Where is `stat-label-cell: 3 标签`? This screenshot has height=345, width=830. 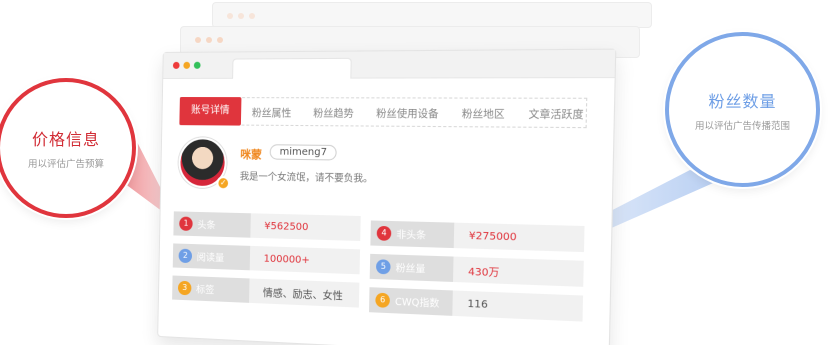
stat-label-cell: 3 标签 is located at coordinates (210, 288).